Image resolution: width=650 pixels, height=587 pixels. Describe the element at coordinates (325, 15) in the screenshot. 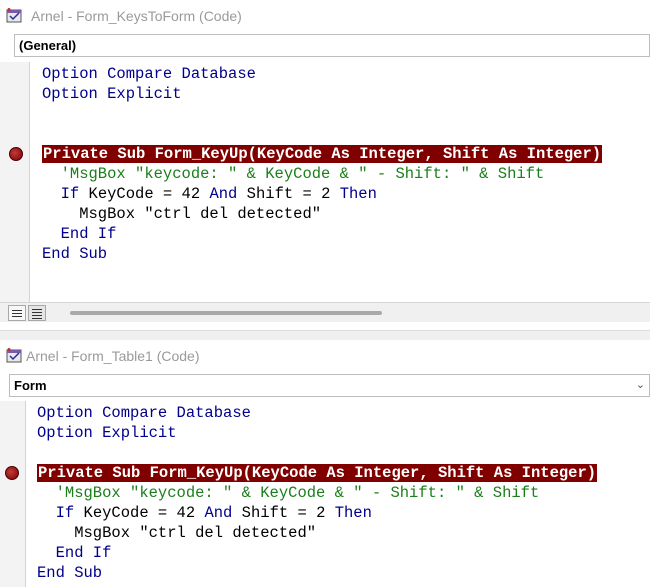

I see `title-bar: Arnel - Form_KeysToForm (Code)` at that location.